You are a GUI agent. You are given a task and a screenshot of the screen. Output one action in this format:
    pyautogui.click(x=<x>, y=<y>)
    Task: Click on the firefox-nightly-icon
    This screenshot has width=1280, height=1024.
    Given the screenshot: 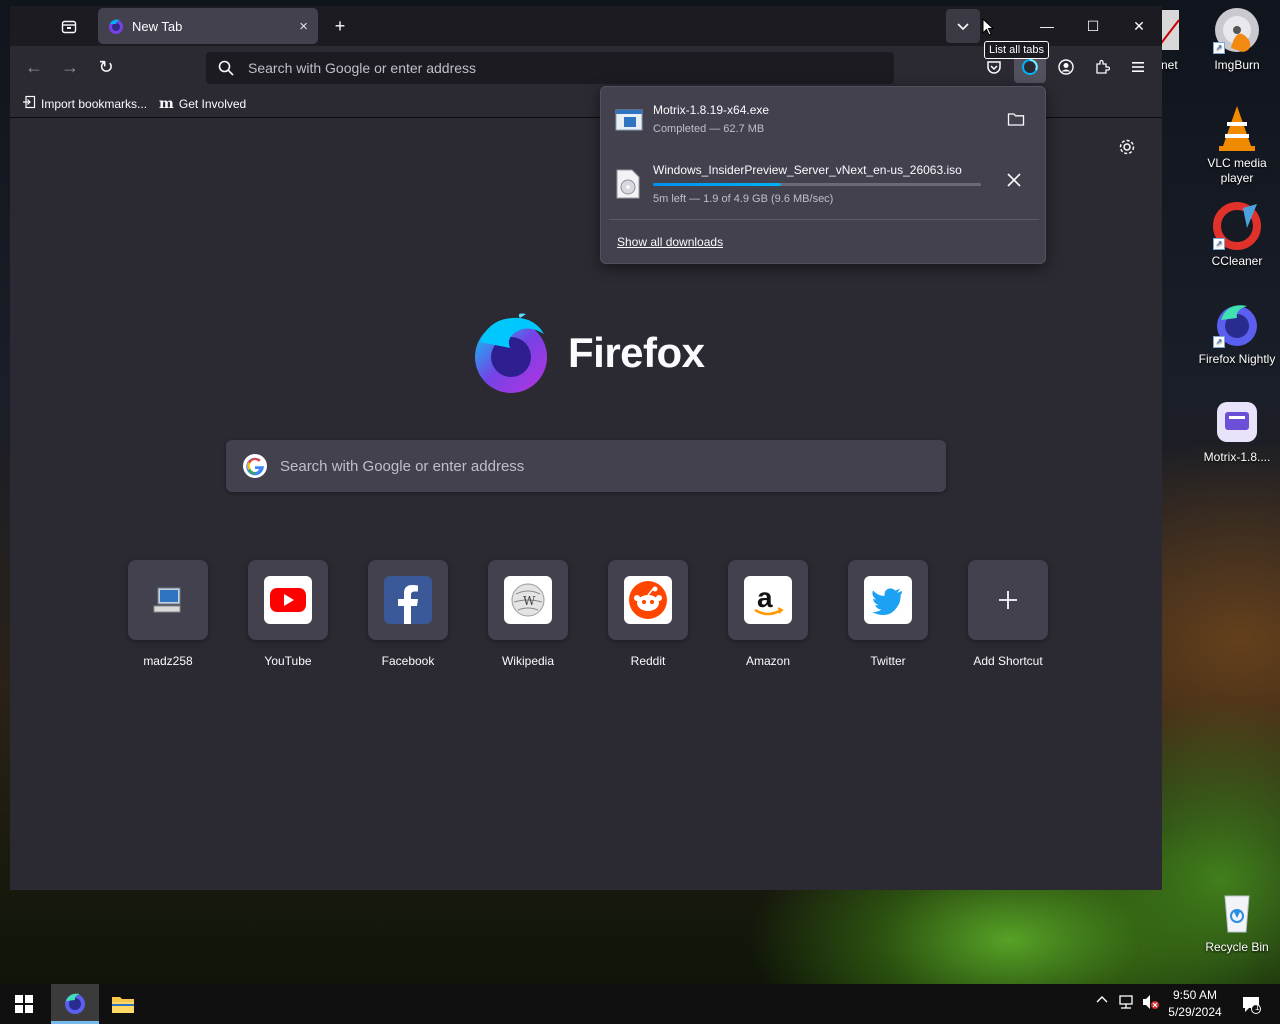 What is the action you would take?
    pyautogui.click(x=75, y=1003)
    